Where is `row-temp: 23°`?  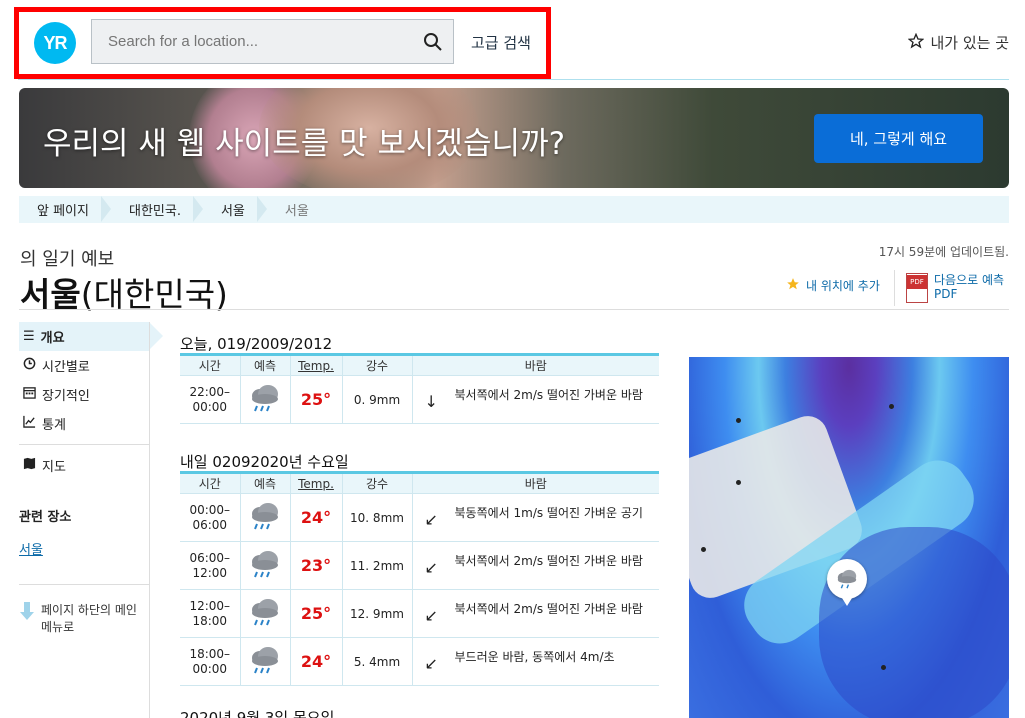
row-temp: 23° is located at coordinates (316, 565).